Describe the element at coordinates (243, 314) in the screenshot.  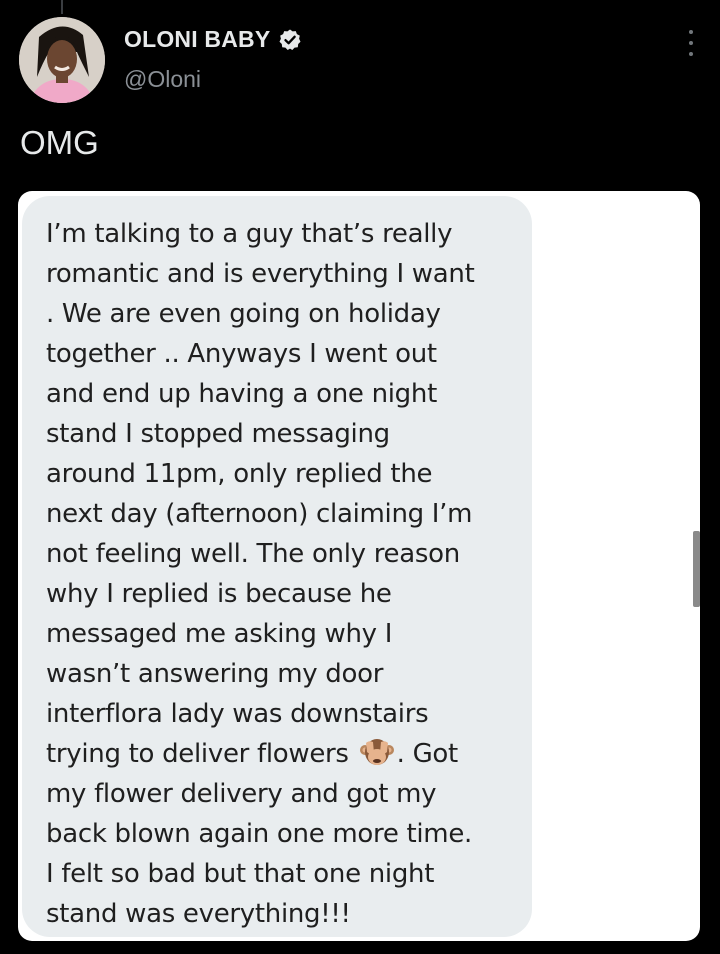
I see `message-line: . We are even going on holiday` at that location.